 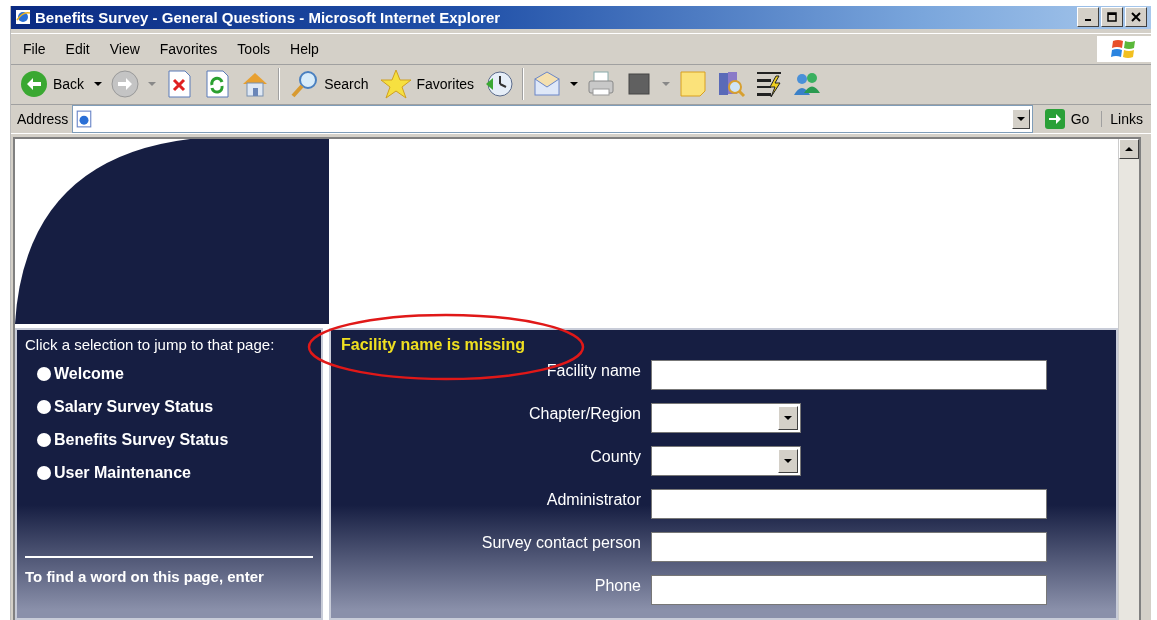 I want to click on back-icon, so click(x=34, y=84).